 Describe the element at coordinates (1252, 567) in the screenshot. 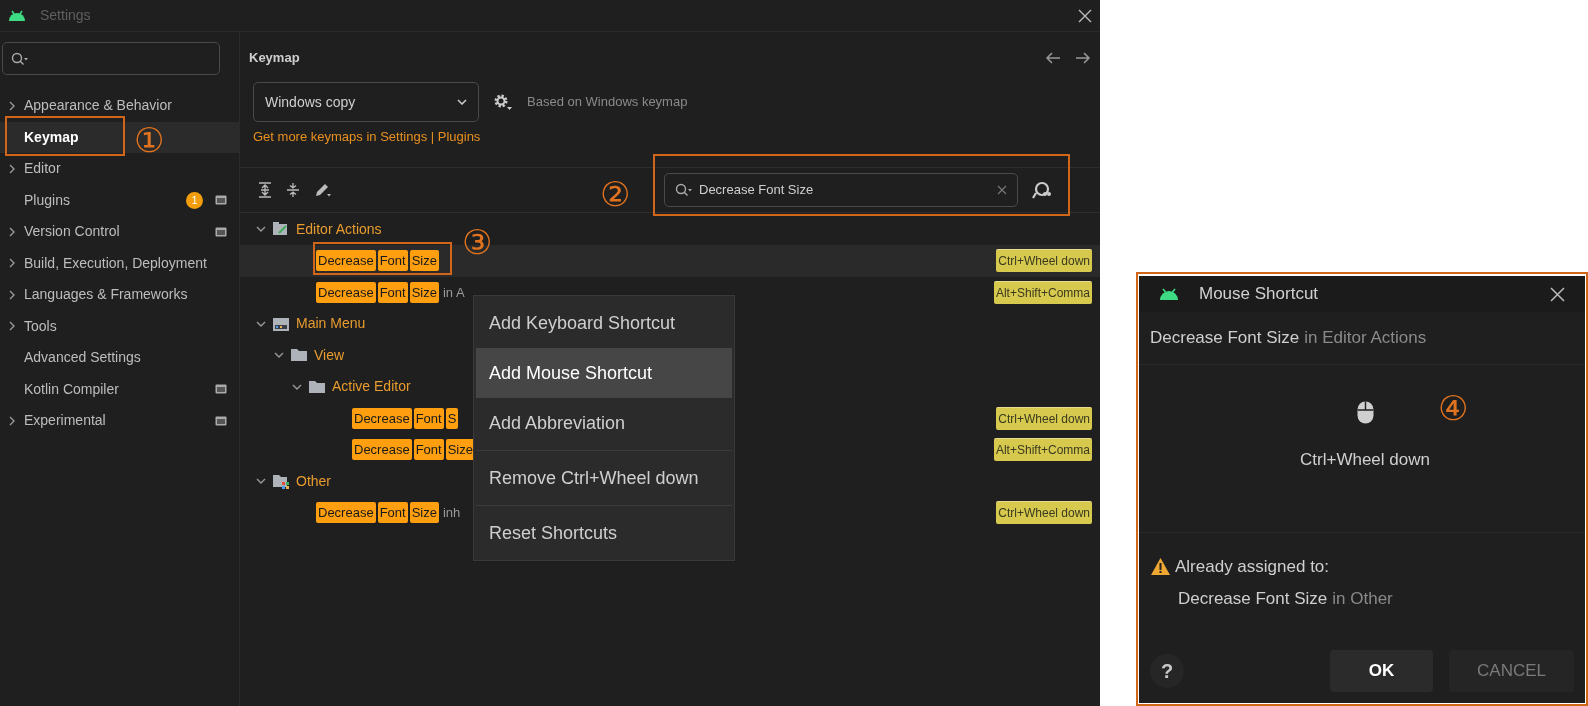

I see `warning-text: Already assigned to:` at that location.